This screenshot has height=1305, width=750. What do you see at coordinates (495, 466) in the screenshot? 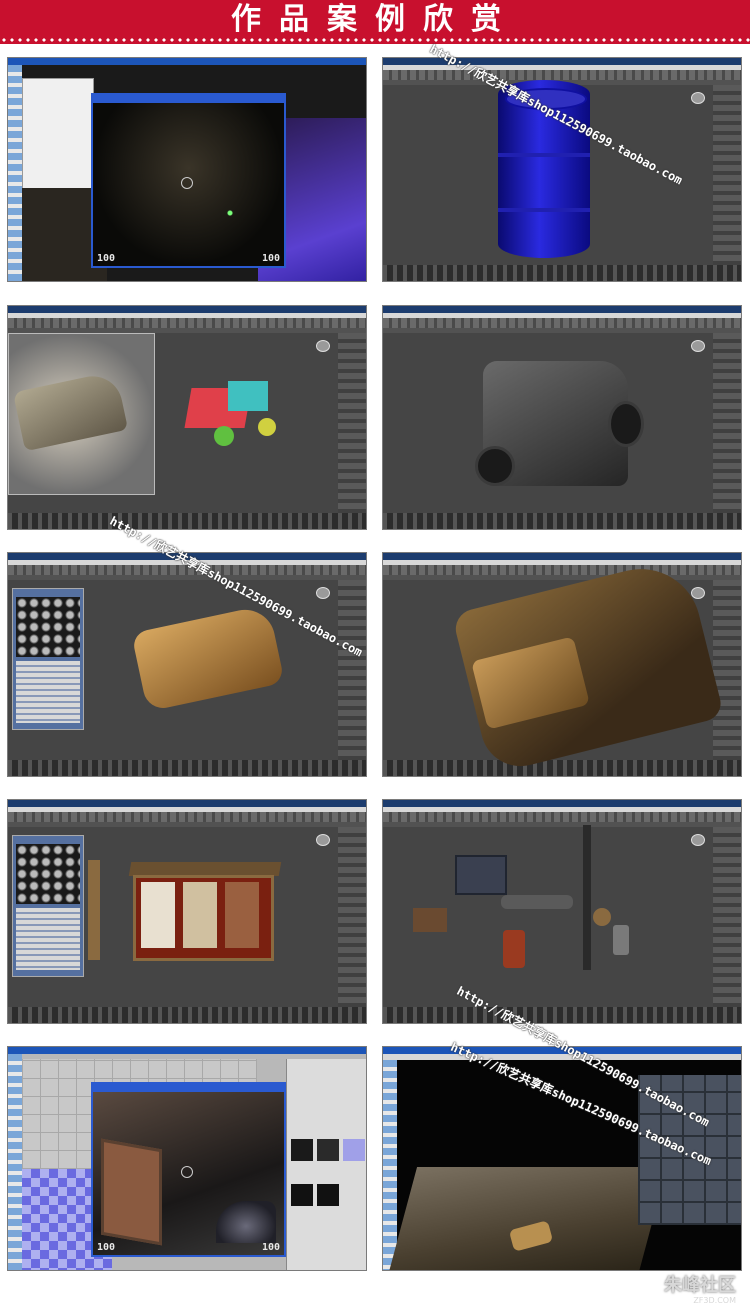
I see `jeep-wheel-left` at bounding box center [495, 466].